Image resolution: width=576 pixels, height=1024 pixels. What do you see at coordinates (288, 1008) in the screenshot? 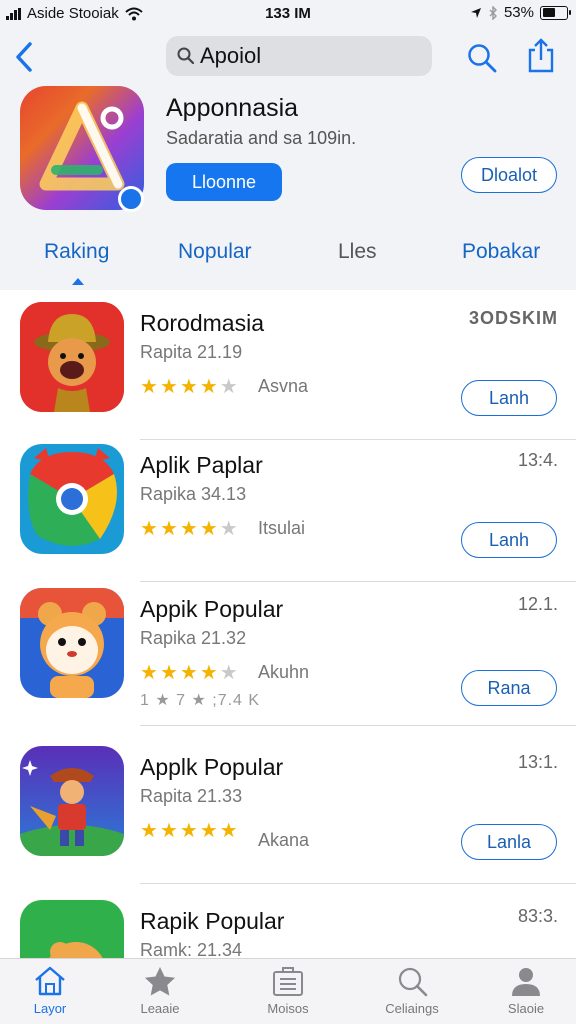
I see `tab-bar-label: Moisos` at bounding box center [288, 1008].